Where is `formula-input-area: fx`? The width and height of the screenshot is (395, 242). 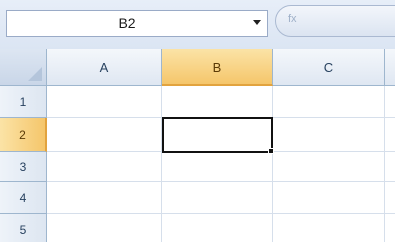 formula-input-area: fx is located at coordinates (335, 21).